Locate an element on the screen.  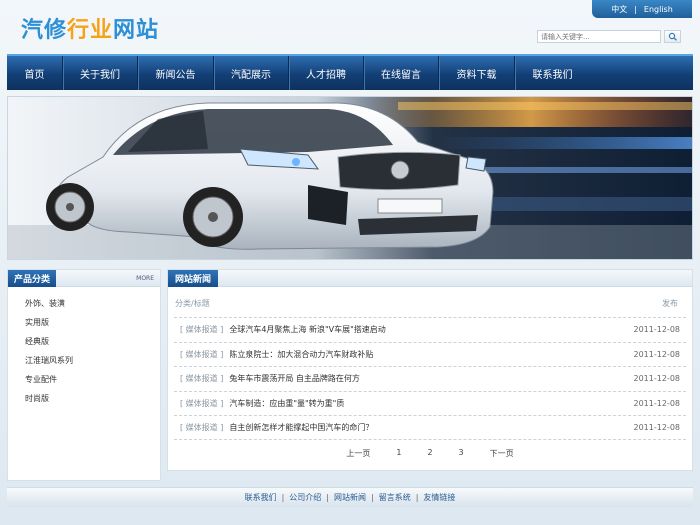
col-date-header: 发布 is located at coordinates (670, 303).